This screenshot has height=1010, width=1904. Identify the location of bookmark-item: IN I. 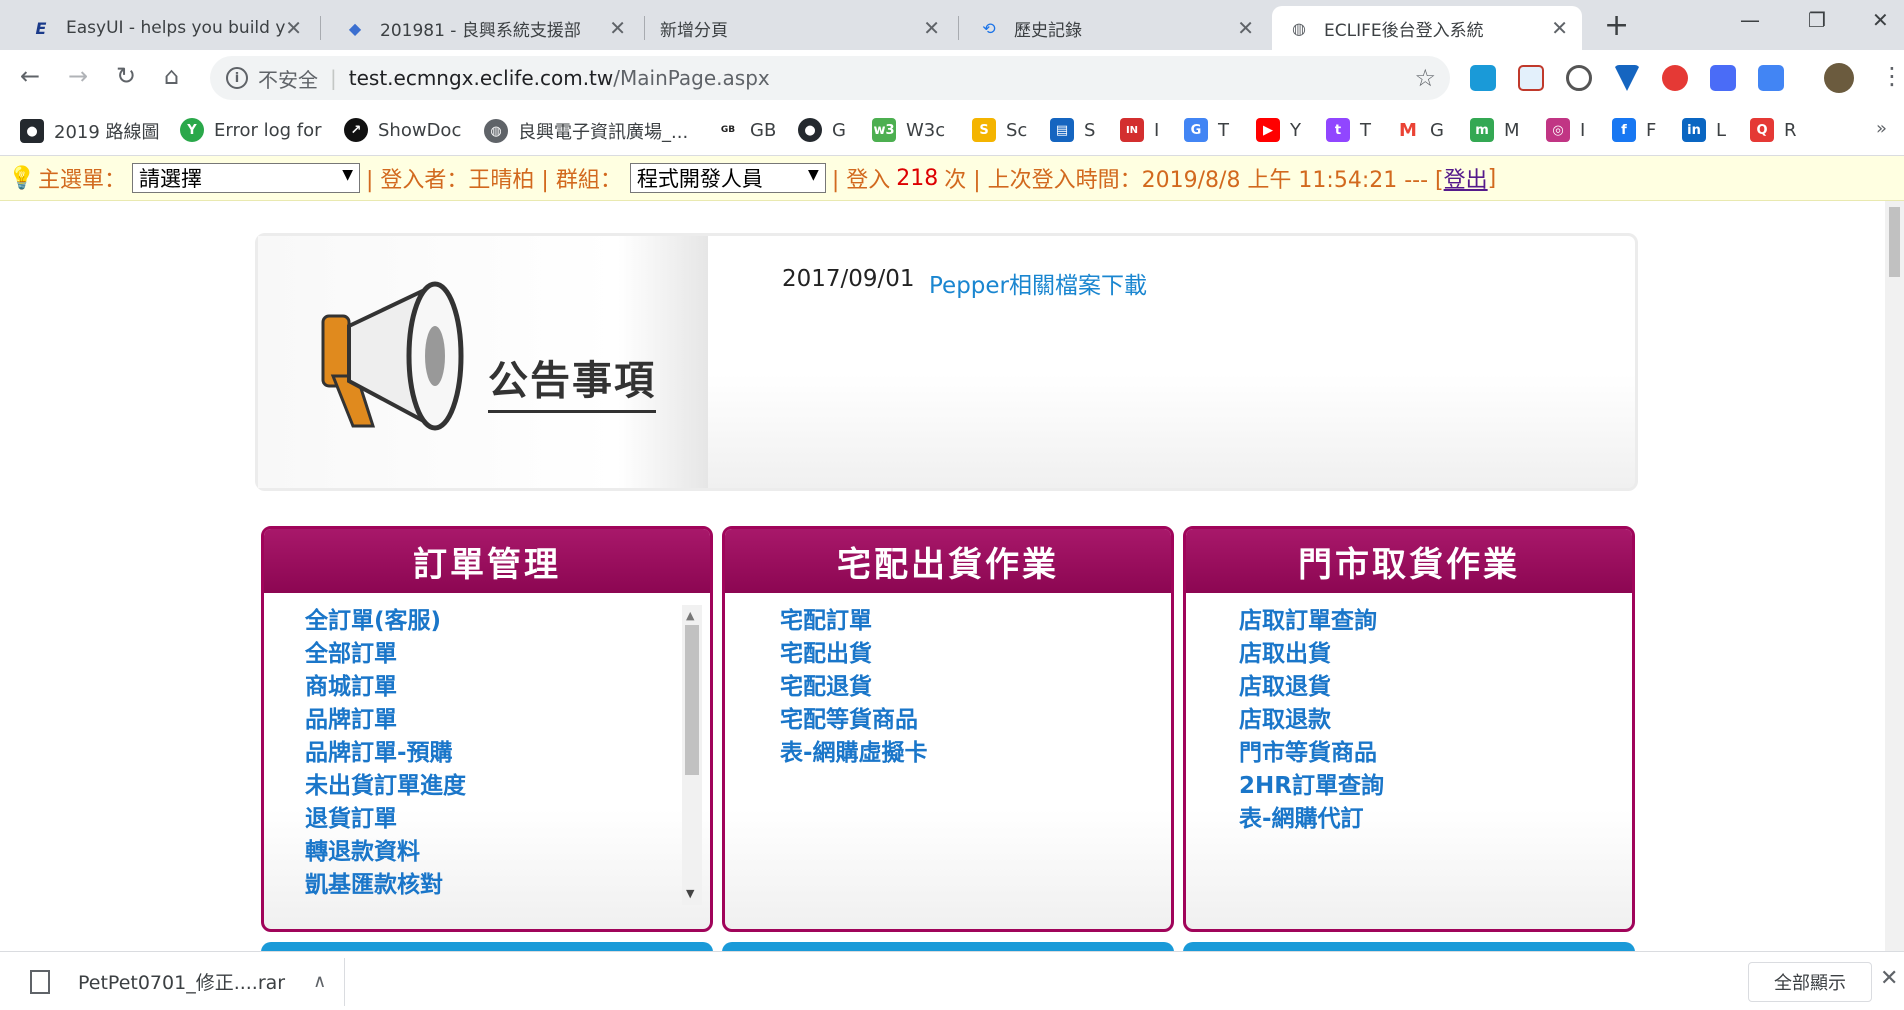
(1139, 130).